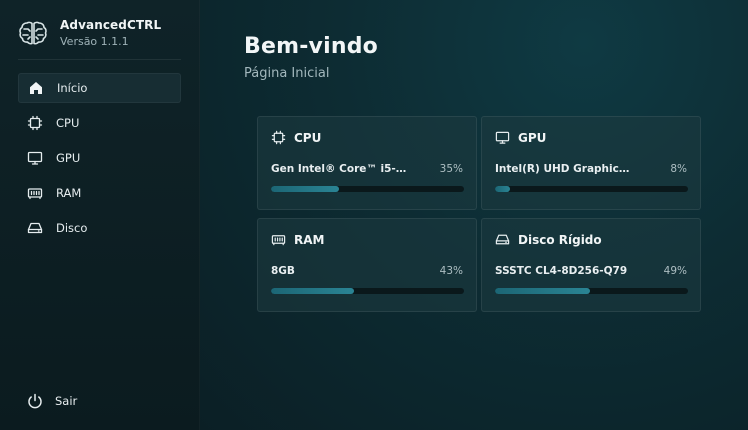 Image resolution: width=748 pixels, height=430 pixels. Describe the element at coordinates (287, 73) in the screenshot. I see `page-subtitle: Página Inicial` at that location.